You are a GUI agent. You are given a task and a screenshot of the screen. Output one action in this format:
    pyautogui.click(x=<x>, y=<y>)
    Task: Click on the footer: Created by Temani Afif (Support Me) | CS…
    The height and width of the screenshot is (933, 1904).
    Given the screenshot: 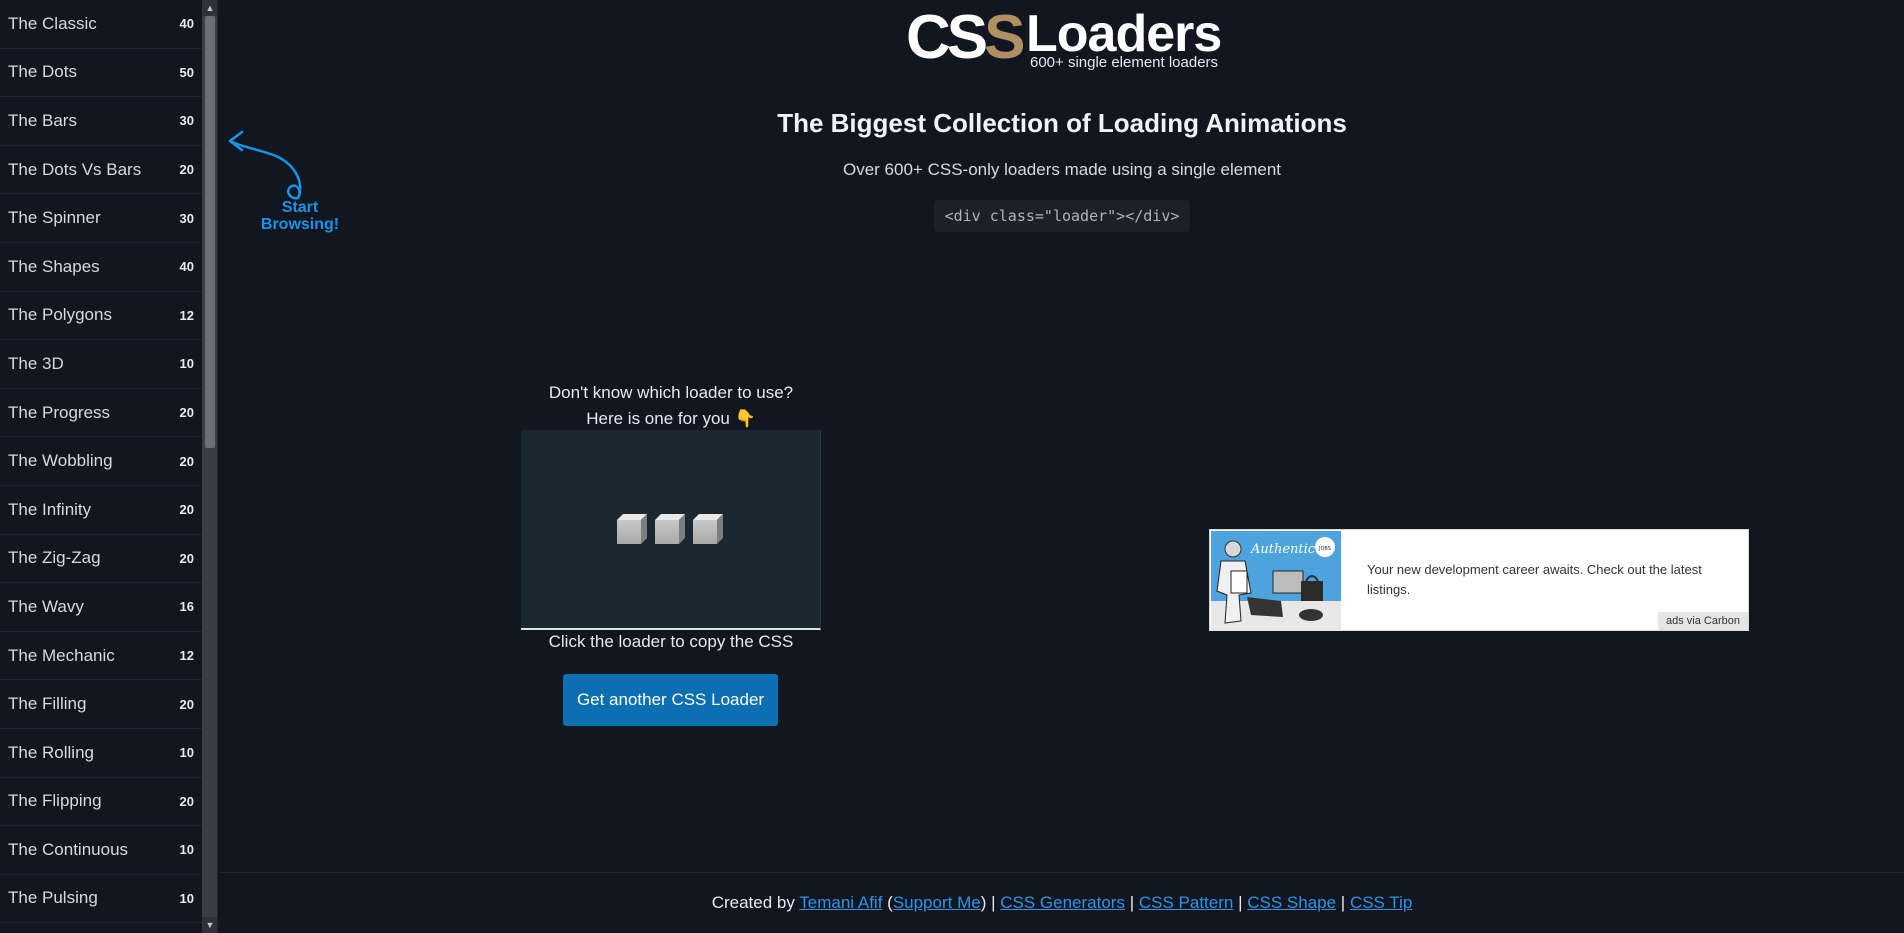 What is the action you would take?
    pyautogui.click(x=1062, y=903)
    